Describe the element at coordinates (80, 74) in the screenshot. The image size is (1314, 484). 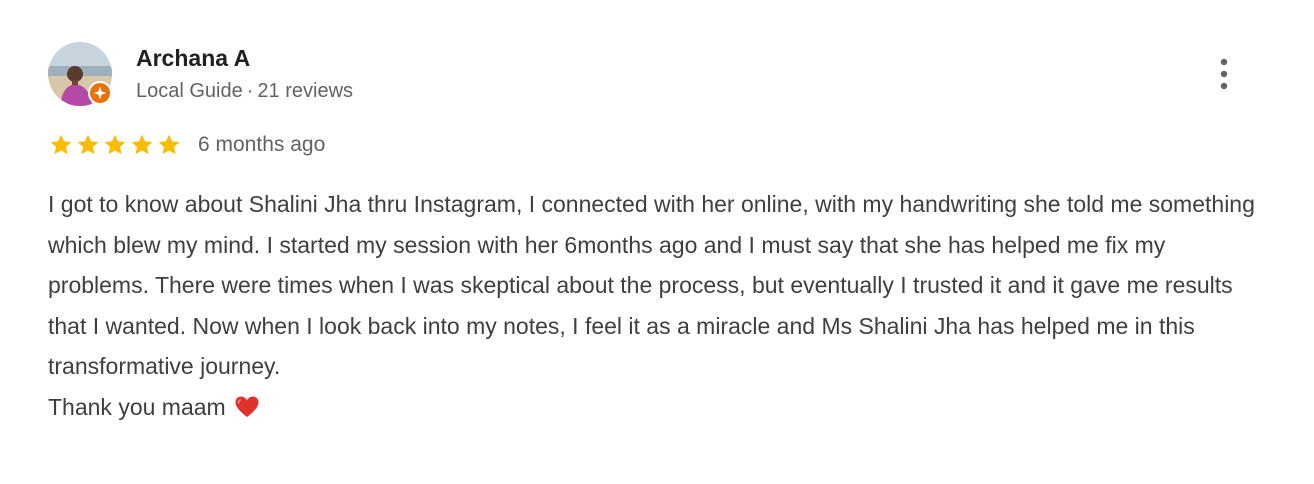
I see `avatar` at that location.